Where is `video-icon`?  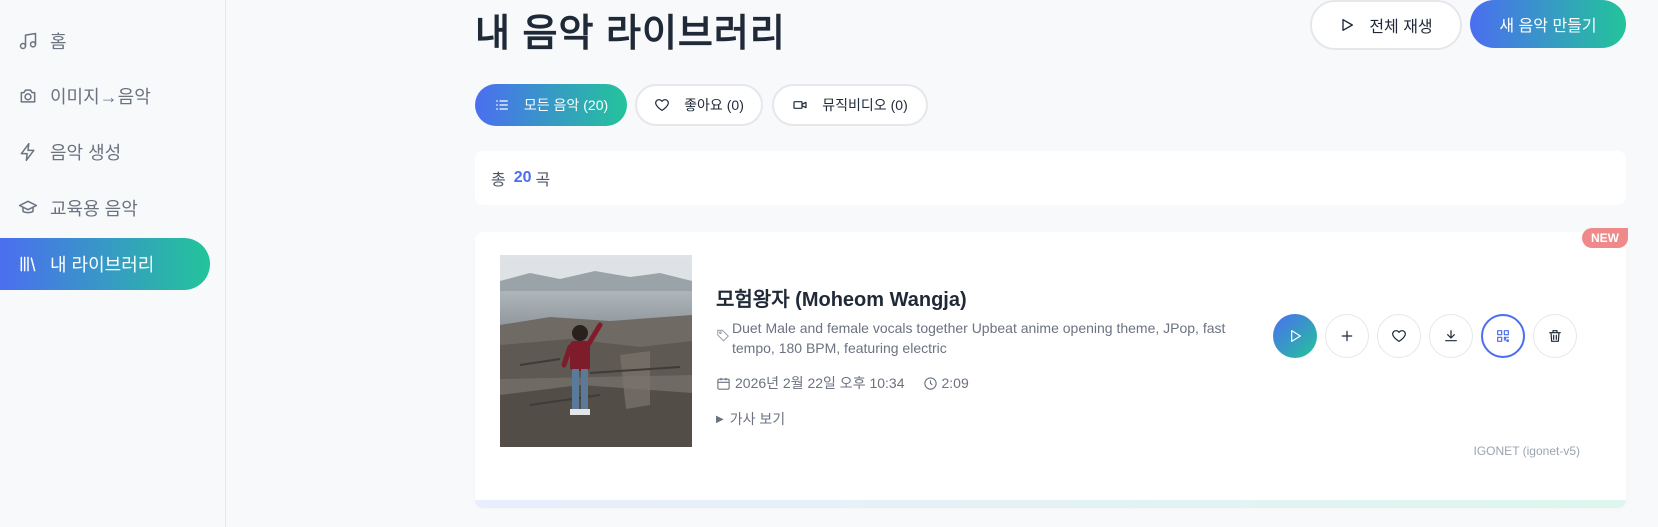
video-icon is located at coordinates (800, 105).